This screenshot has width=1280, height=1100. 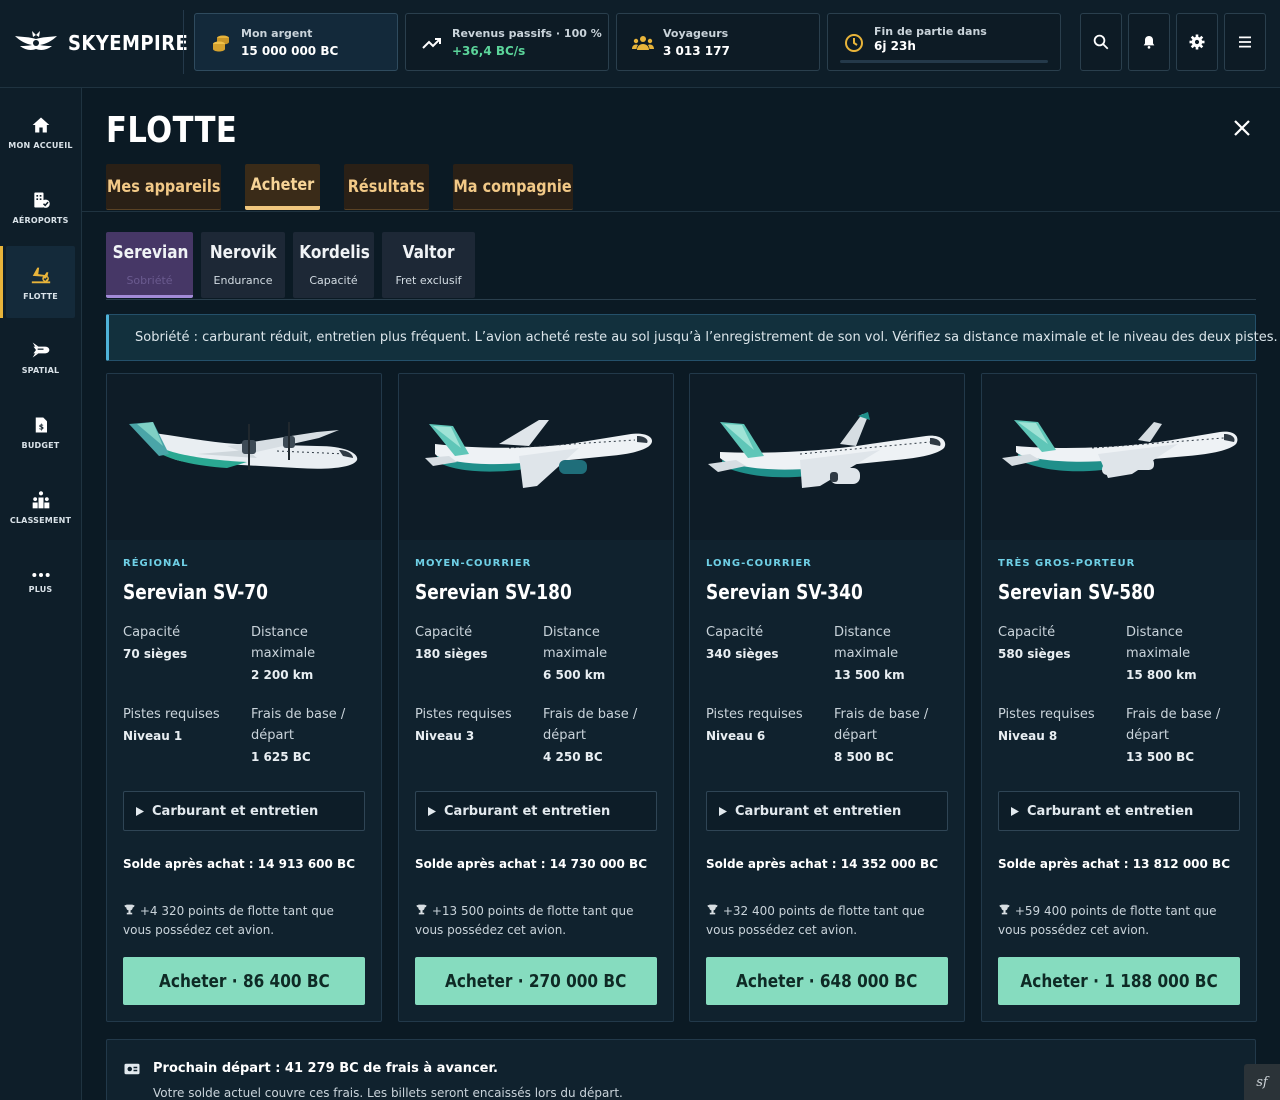 What do you see at coordinates (1242, 128) in the screenshot?
I see `close-icon` at bounding box center [1242, 128].